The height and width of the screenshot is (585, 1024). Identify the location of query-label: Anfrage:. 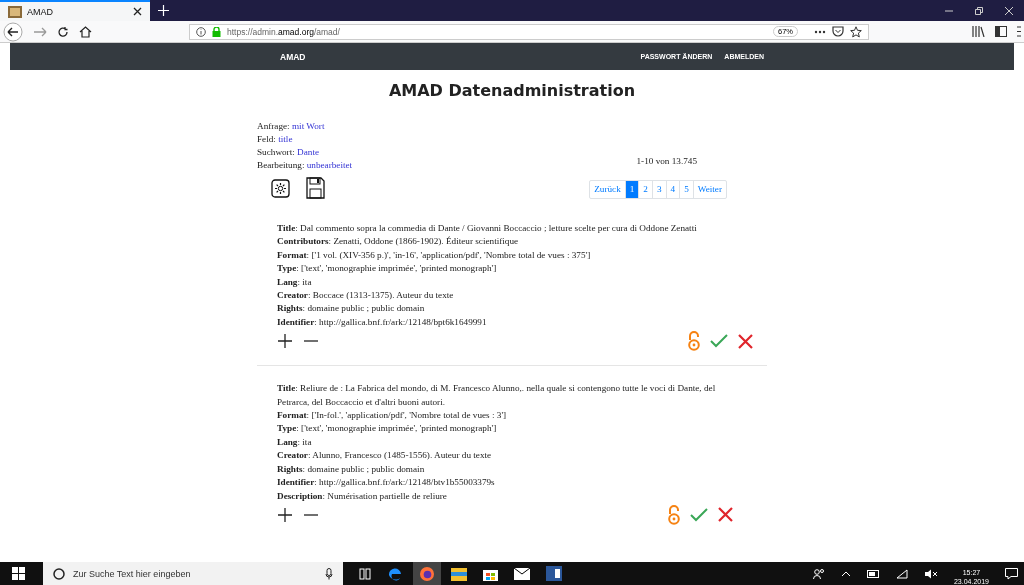
(273, 126).